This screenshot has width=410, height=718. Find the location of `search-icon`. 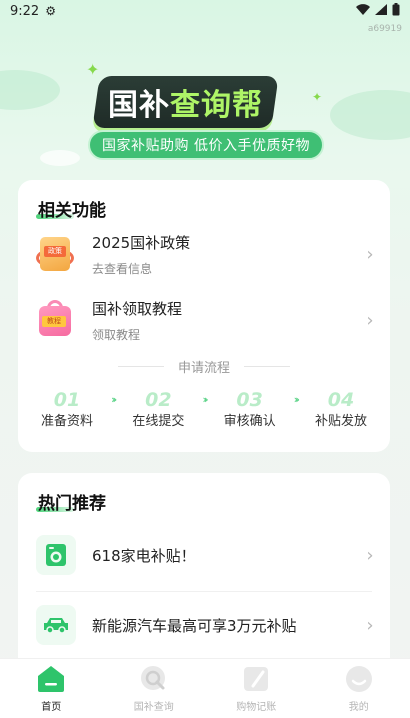

search-icon is located at coordinates (154, 679).